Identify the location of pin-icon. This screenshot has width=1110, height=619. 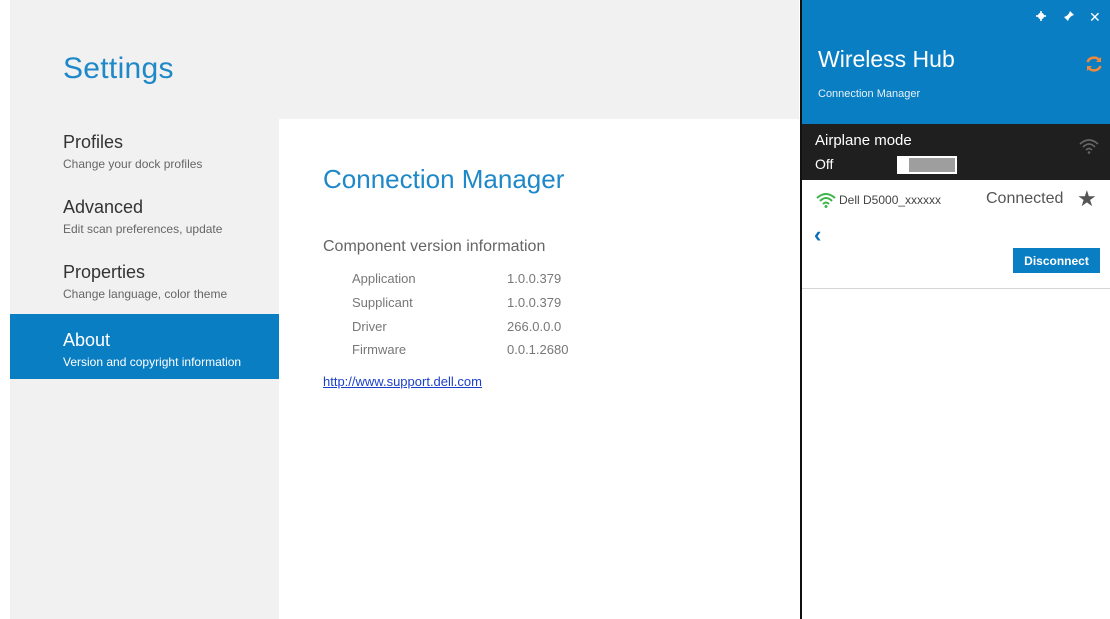
(1069, 17).